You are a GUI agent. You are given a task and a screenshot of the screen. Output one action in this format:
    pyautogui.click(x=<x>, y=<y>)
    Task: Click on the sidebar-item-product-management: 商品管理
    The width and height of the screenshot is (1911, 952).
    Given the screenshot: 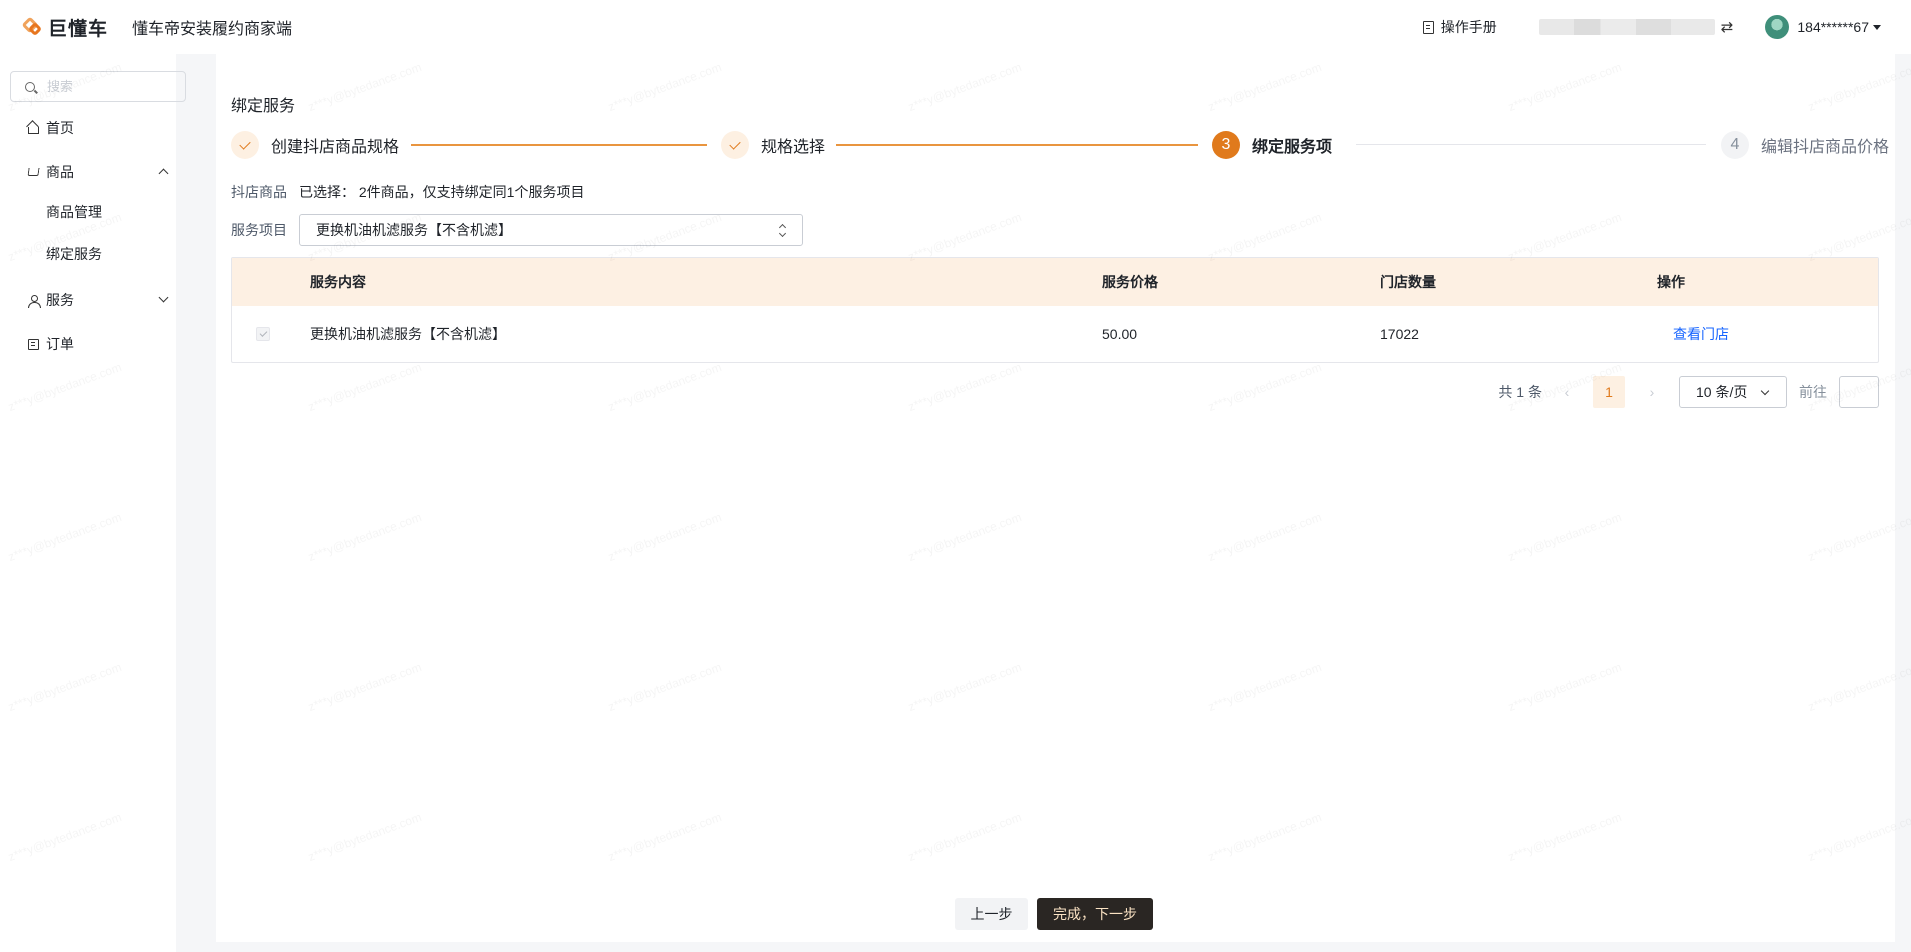 What is the action you would take?
    pyautogui.click(x=74, y=212)
    